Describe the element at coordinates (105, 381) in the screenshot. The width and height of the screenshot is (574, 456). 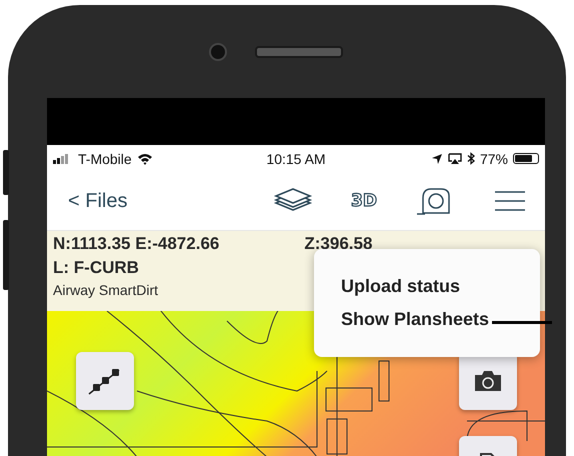
I see `route-points-button` at that location.